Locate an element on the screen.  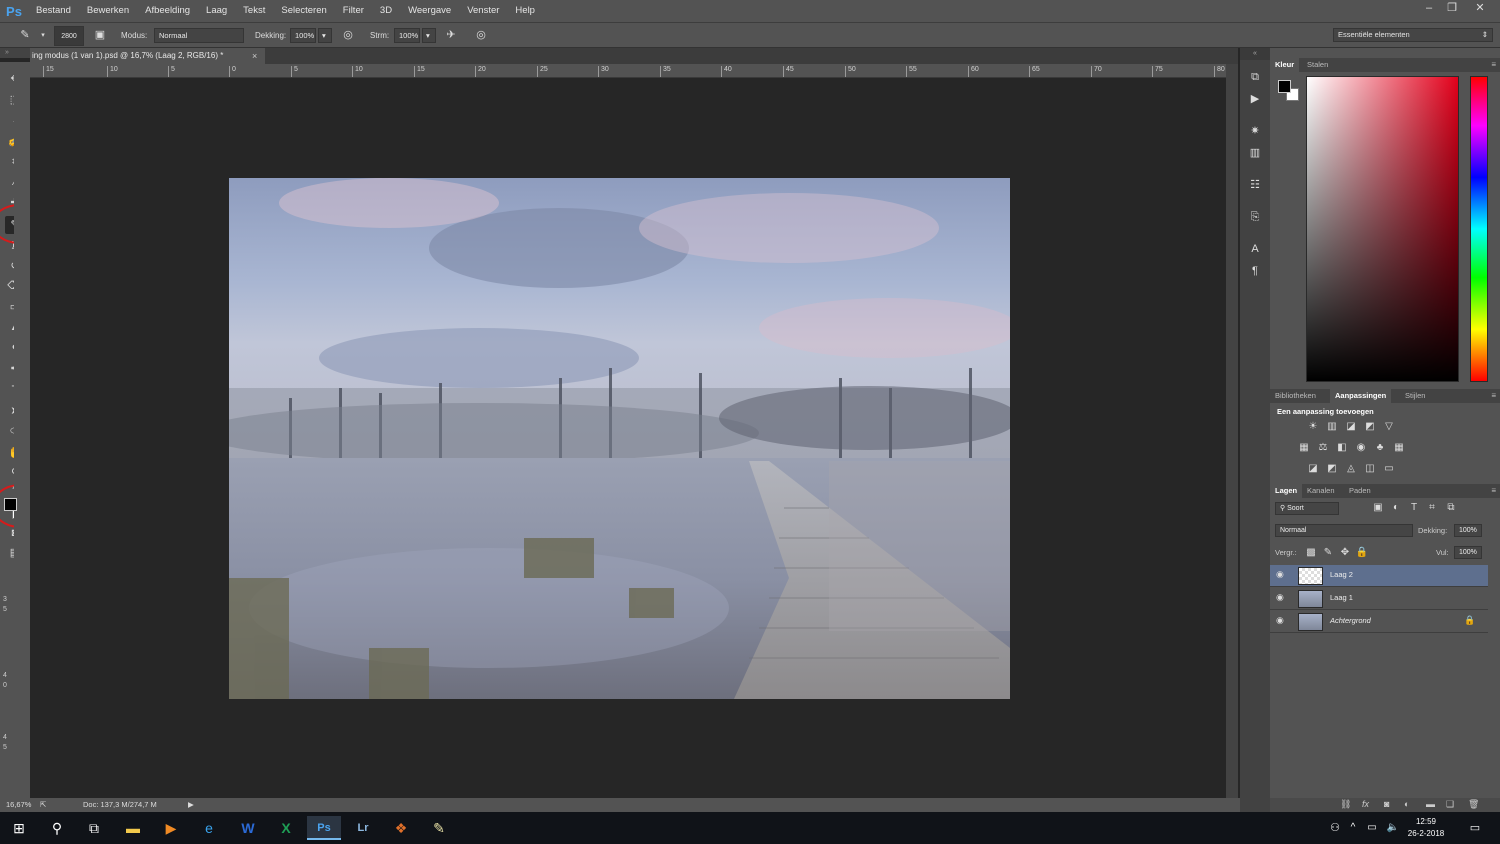
airbrush-icon: ✈ is located at coordinates (451, 35).